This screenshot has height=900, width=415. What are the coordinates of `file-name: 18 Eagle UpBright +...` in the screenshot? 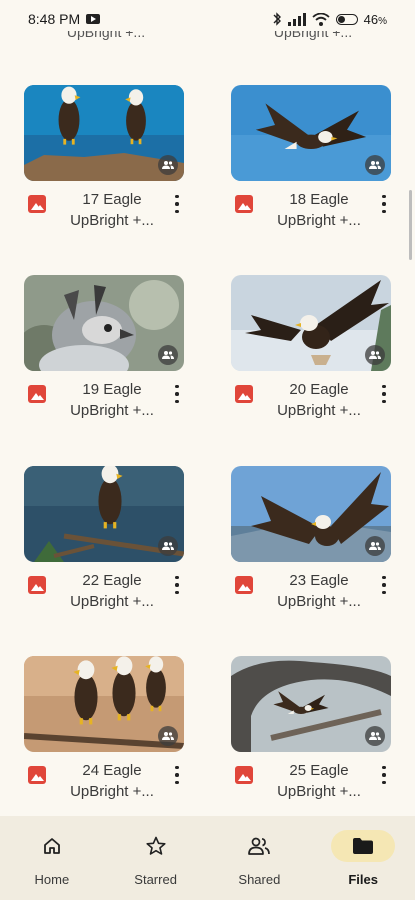 It's located at (319, 210).